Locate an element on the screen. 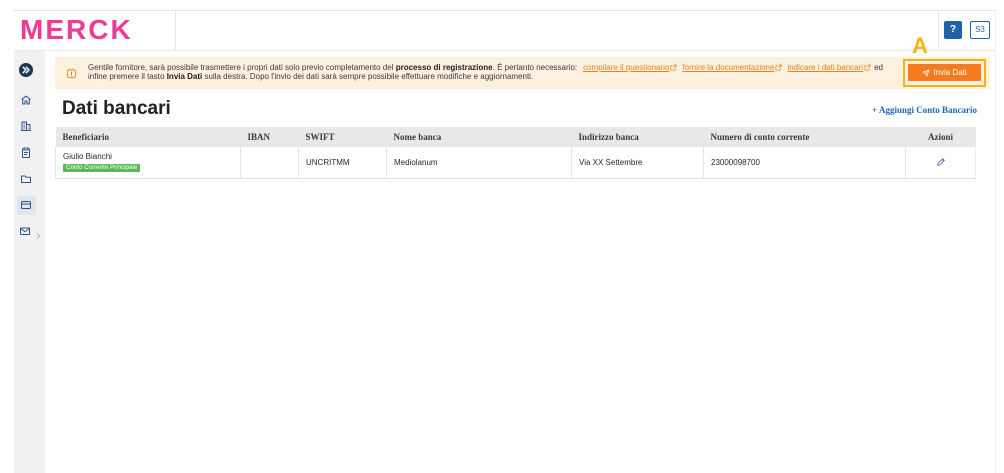 Image resolution: width=1004 pixels, height=473 pixels. page-title: Dati bancari is located at coordinates (116, 108).